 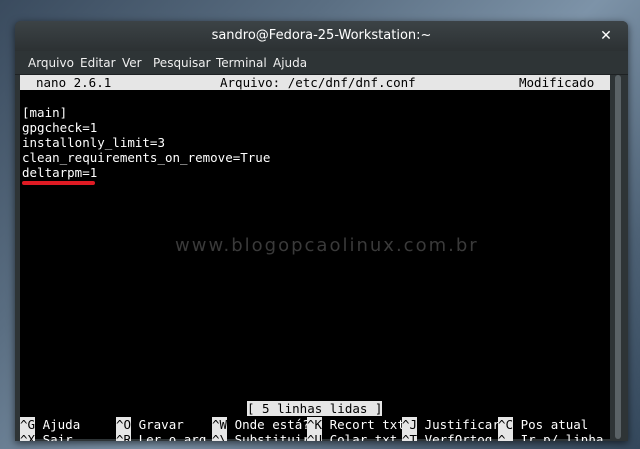 What do you see at coordinates (182, 63) in the screenshot?
I see `menu-pesquisar: Pesquisar` at bounding box center [182, 63].